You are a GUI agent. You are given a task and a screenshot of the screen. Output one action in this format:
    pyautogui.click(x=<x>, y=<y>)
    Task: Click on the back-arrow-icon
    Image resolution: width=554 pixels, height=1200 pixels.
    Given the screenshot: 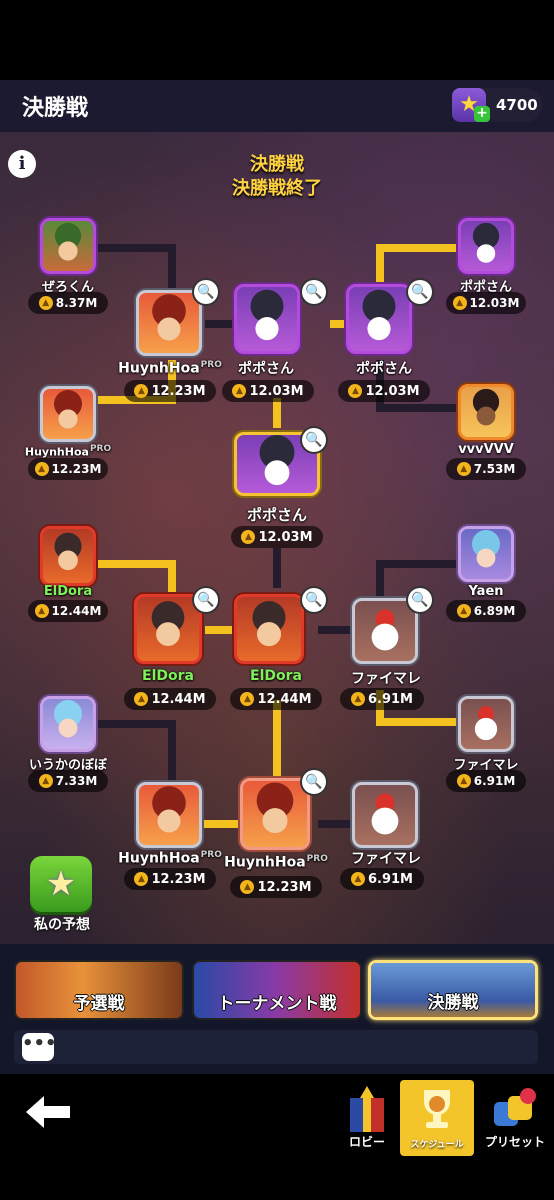 What is the action you would take?
    pyautogui.click(x=48, y=1112)
    